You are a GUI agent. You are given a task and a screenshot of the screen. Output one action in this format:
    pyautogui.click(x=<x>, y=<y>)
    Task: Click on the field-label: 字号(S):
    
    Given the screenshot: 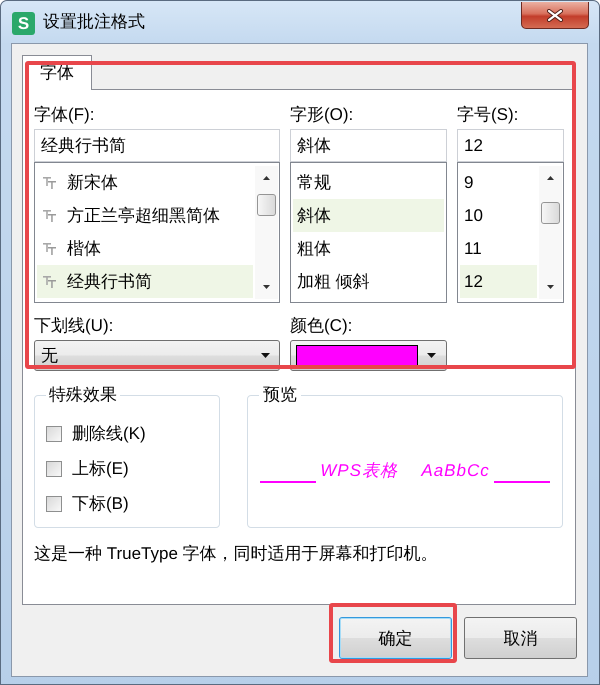 What is the action you would take?
    pyautogui.click(x=488, y=115)
    